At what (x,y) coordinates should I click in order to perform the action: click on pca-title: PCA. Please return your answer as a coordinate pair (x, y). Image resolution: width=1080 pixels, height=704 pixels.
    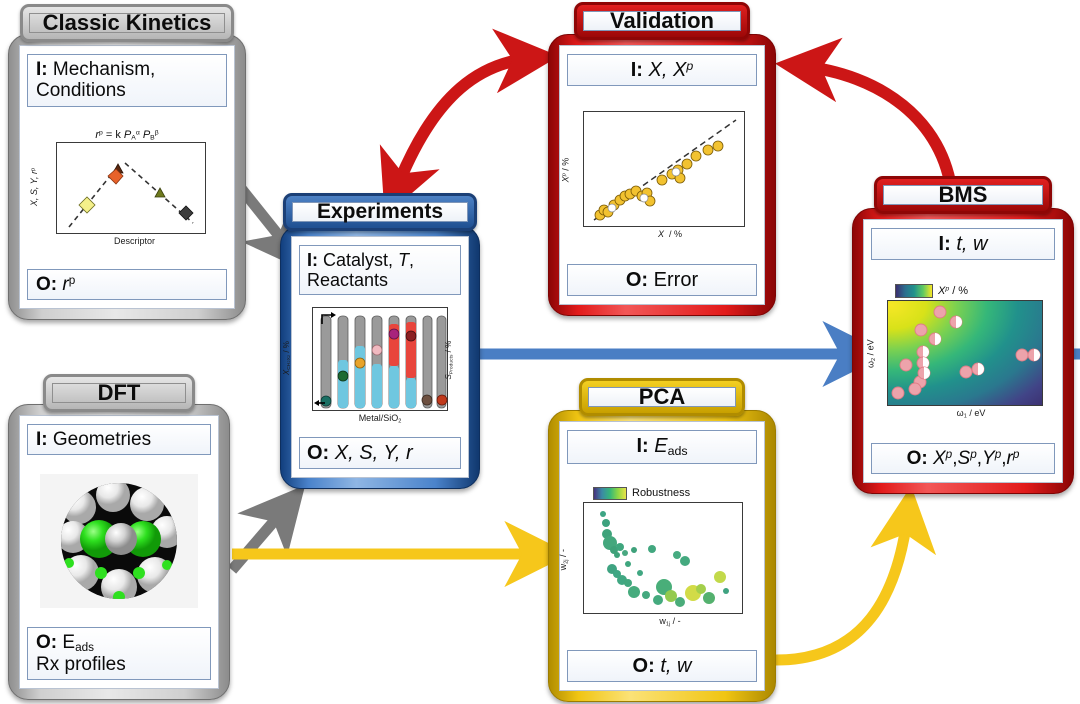
    Looking at the image, I should click on (662, 396).